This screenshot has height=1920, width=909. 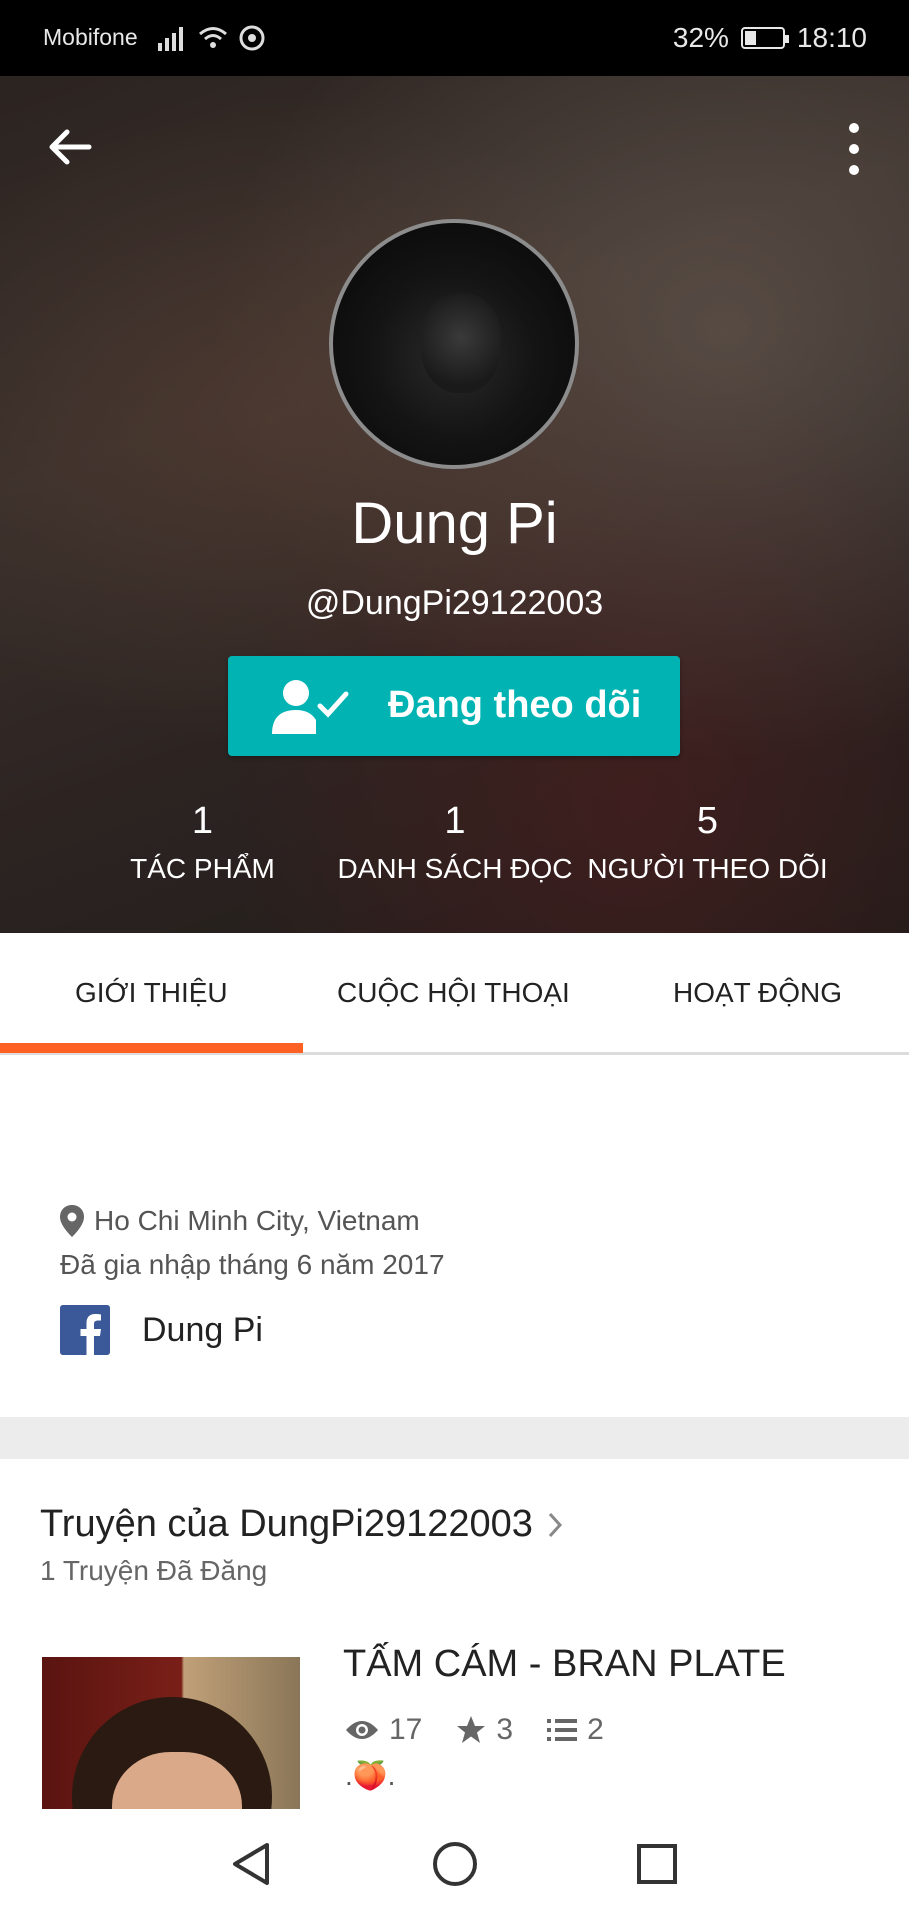 I want to click on stat-followers-label: NGƯỜI THEO DÕI, so click(x=707, y=868).